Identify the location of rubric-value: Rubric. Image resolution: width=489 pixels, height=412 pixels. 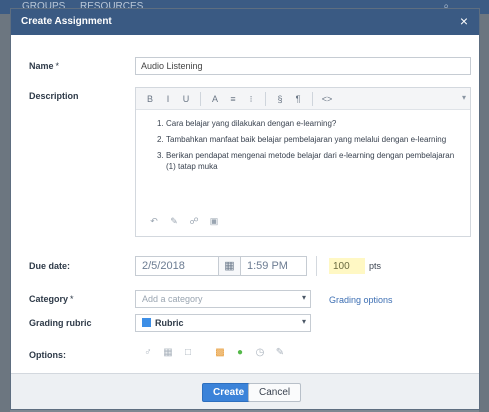
(169, 323).